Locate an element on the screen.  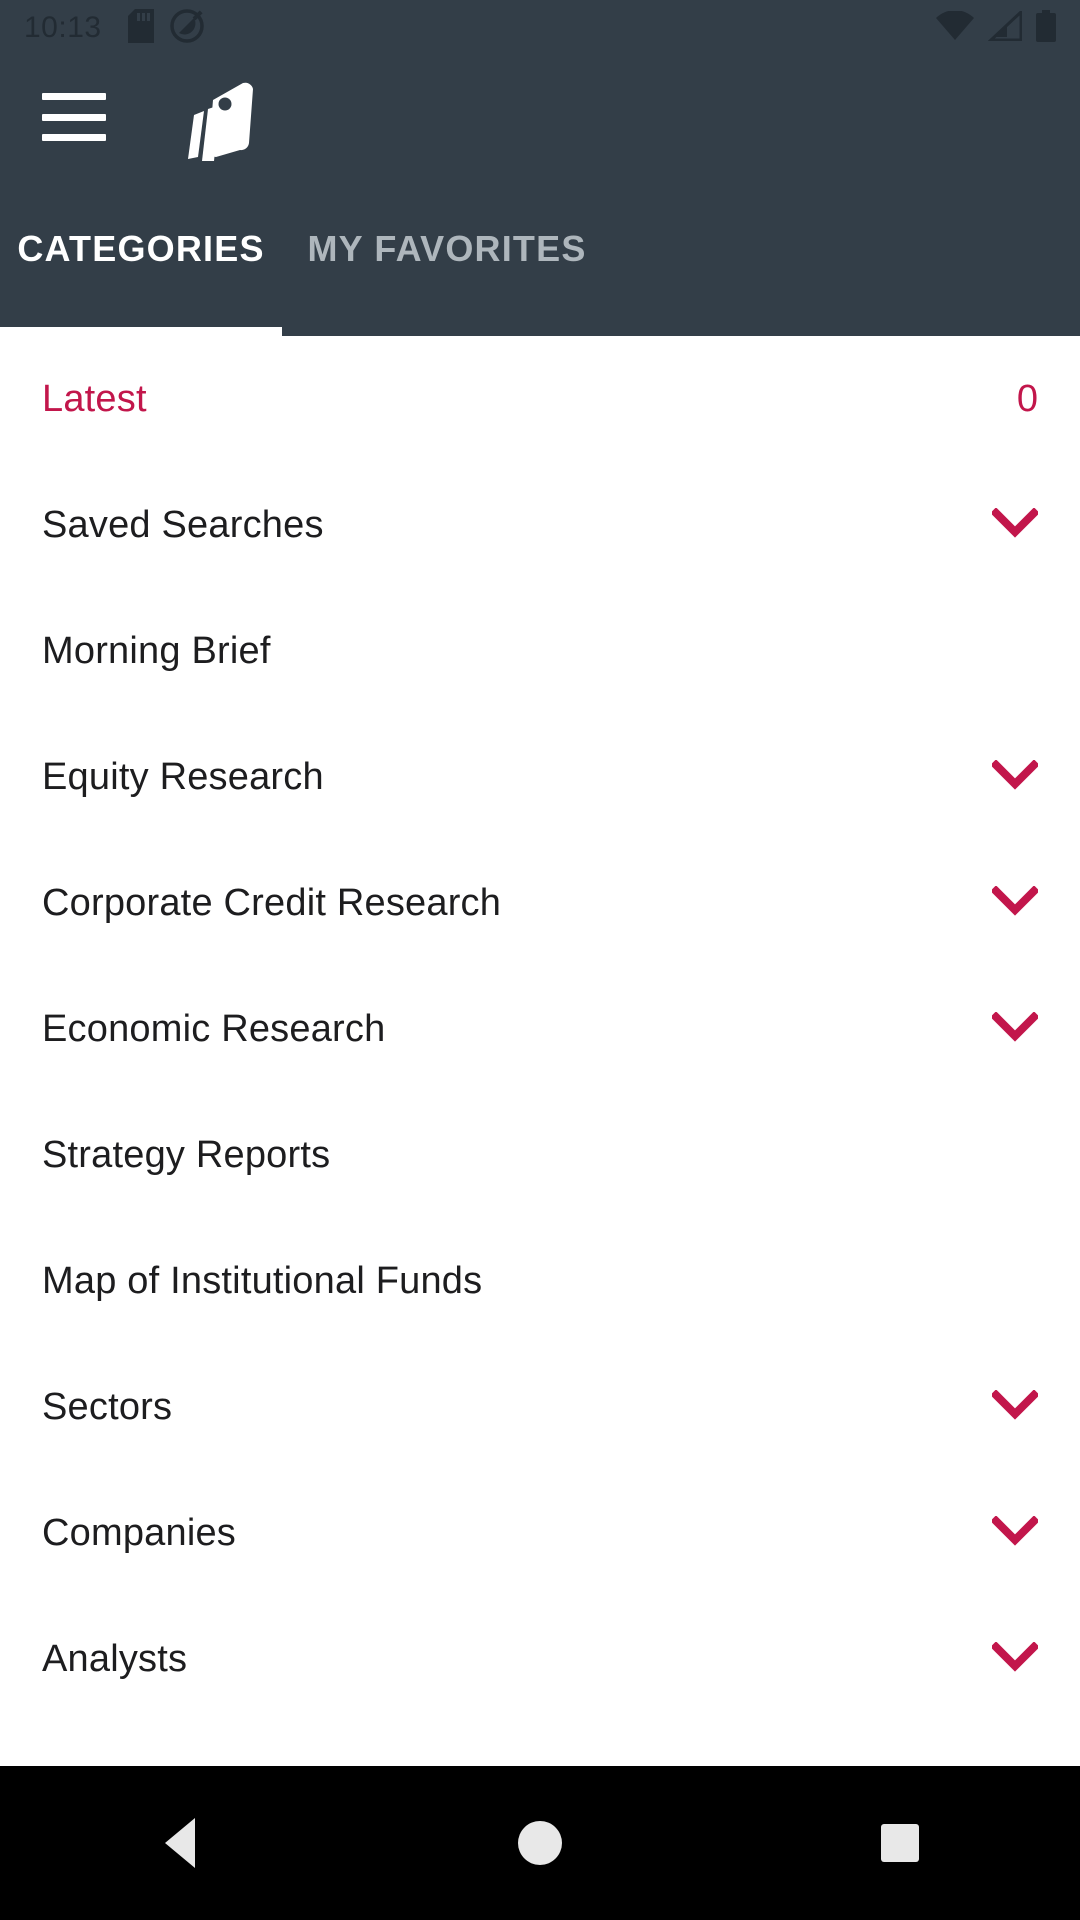
wifi-icon is located at coordinates (955, 27).